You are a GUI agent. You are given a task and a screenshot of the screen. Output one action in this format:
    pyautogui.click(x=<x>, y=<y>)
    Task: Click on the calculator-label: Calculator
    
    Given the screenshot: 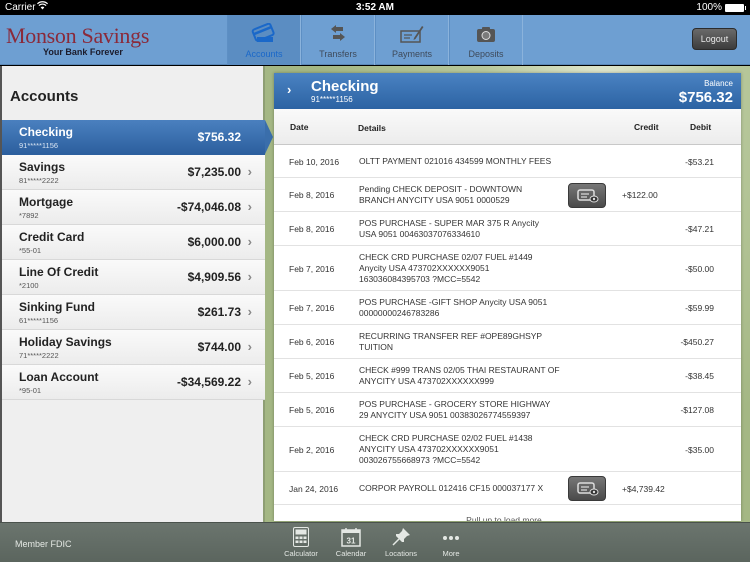 What is the action you would take?
    pyautogui.click(x=301, y=553)
    